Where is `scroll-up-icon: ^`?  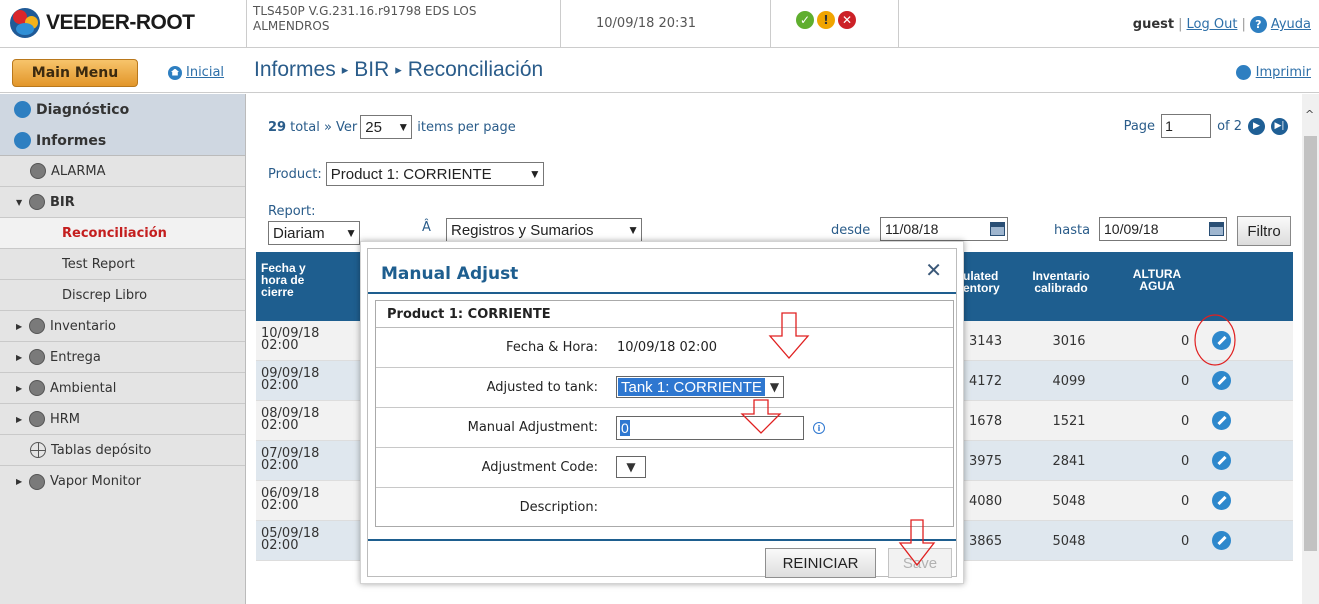 scroll-up-icon: ^ is located at coordinates (1309, 114).